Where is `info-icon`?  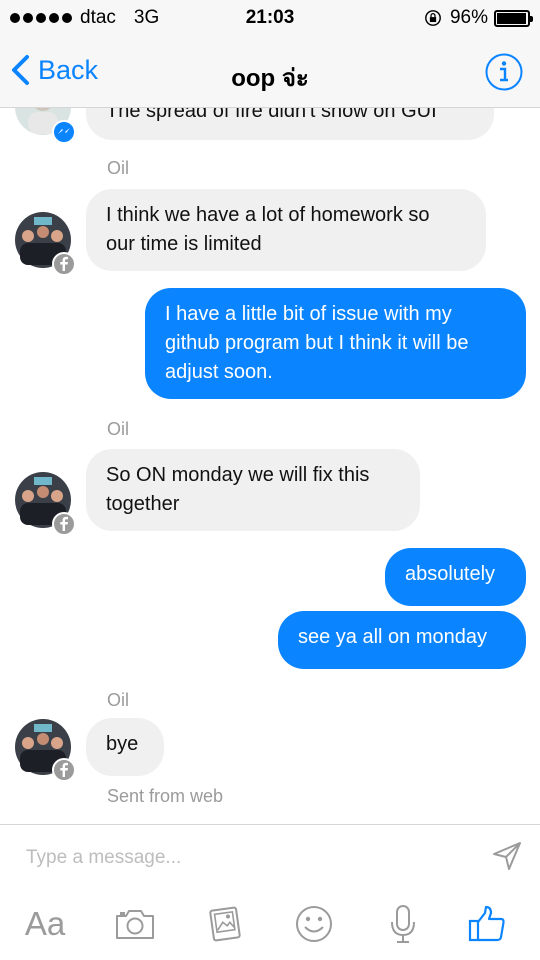 info-icon is located at coordinates (504, 72).